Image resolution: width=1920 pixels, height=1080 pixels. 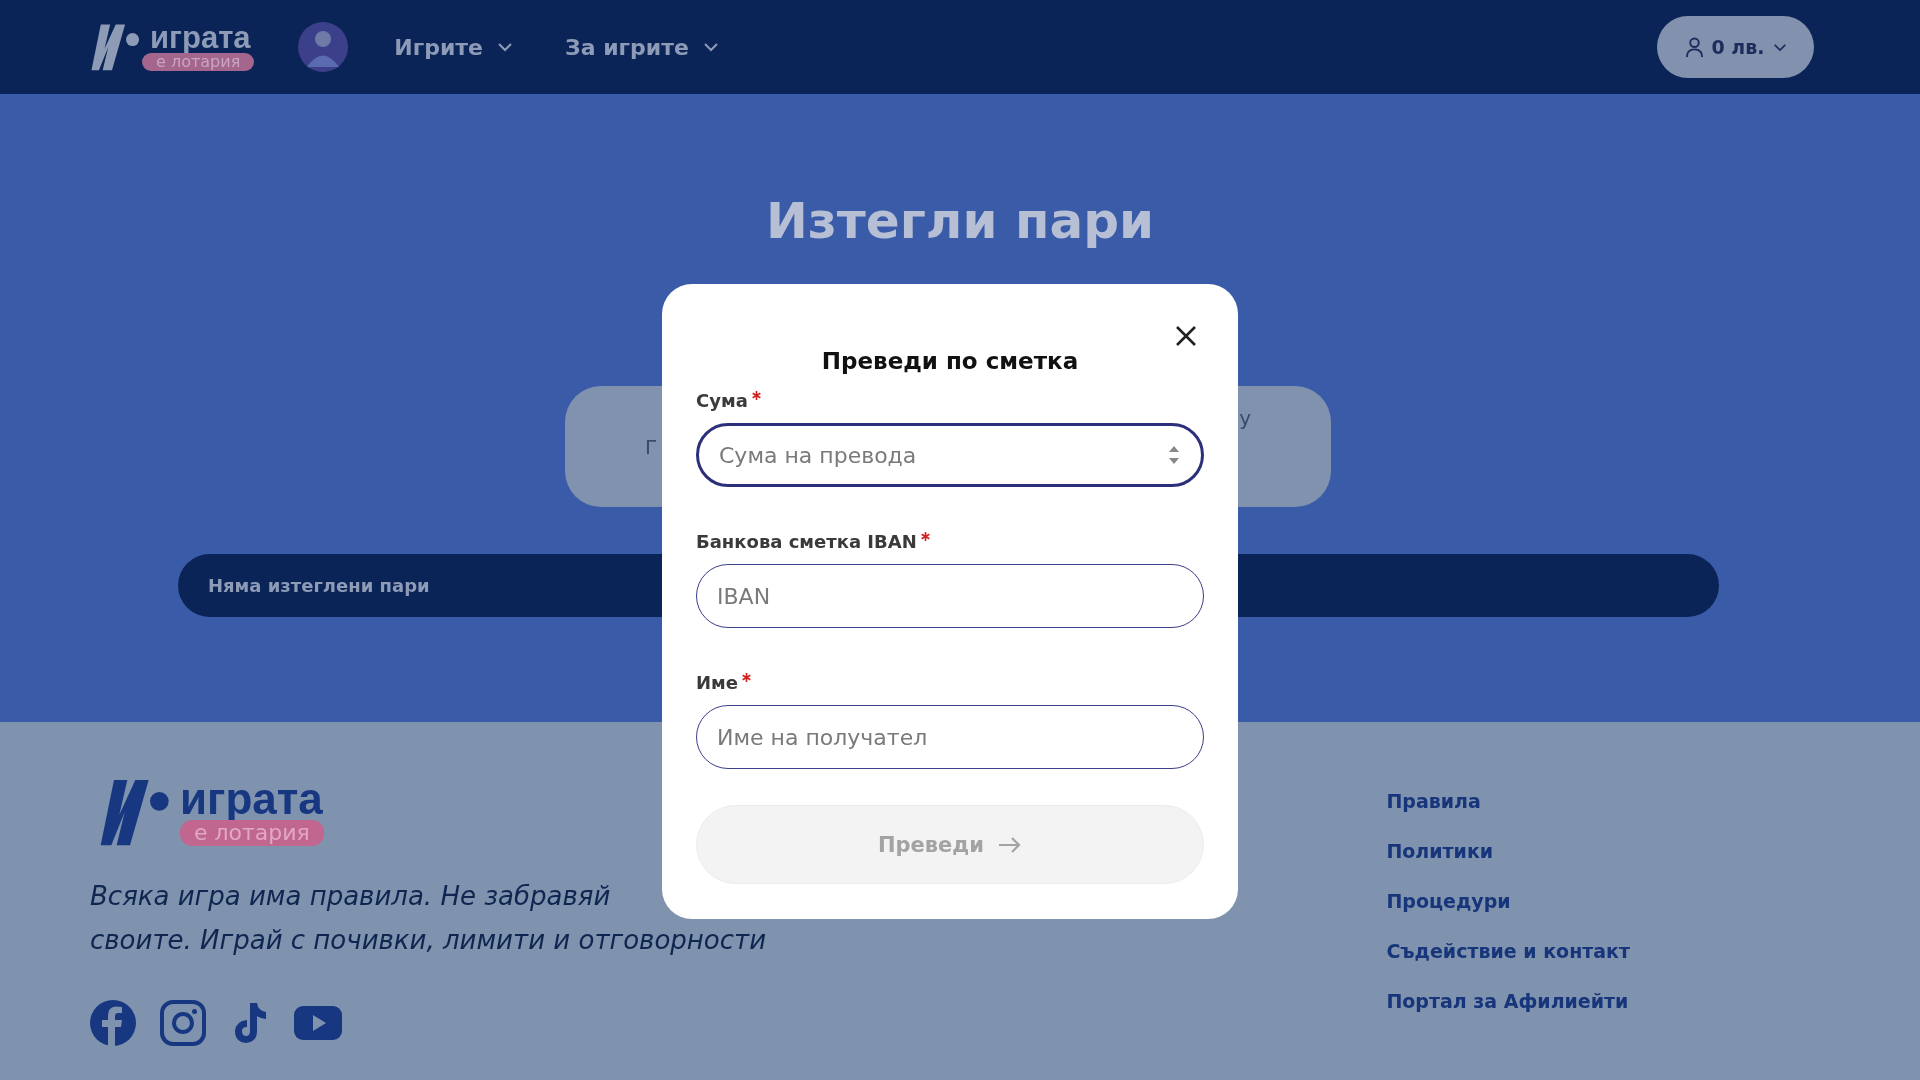 What do you see at coordinates (1508, 851) in the screenshot?
I see `footer-link: Политики` at bounding box center [1508, 851].